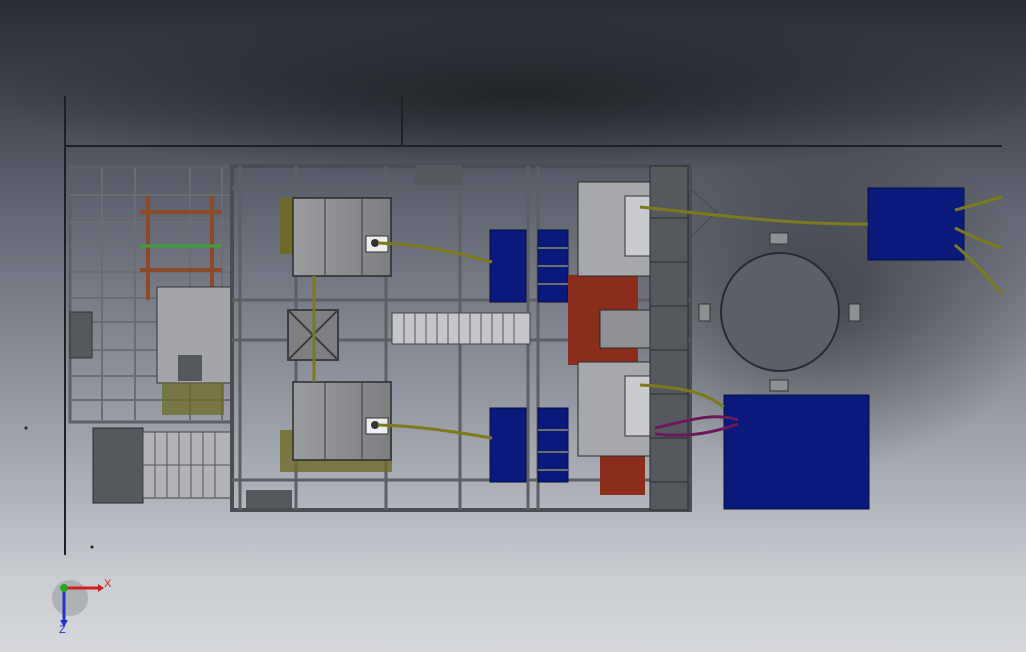  Describe the element at coordinates (916, 224) in the screenshot. I see `navy-unit-top-right` at that location.